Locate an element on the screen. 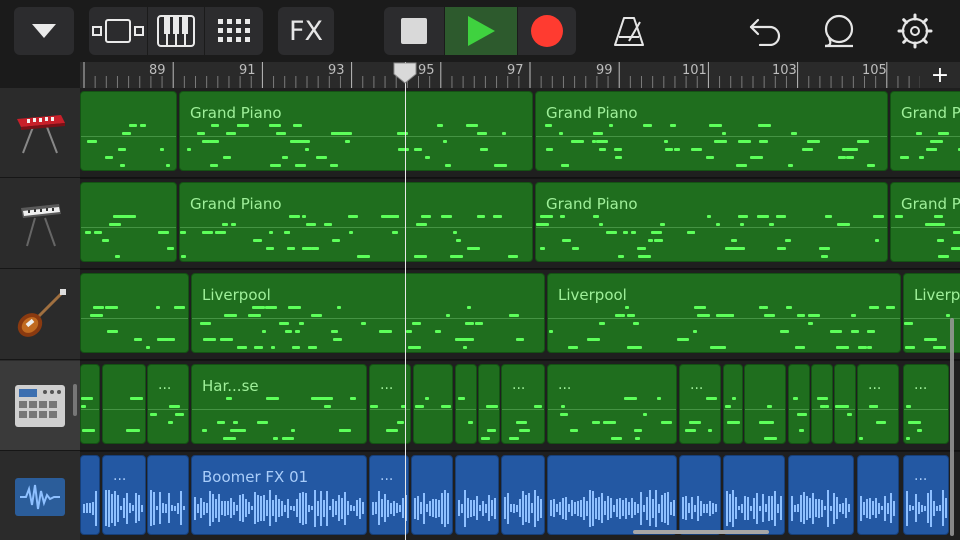  track-header-stage-piano is located at coordinates (40, 224).